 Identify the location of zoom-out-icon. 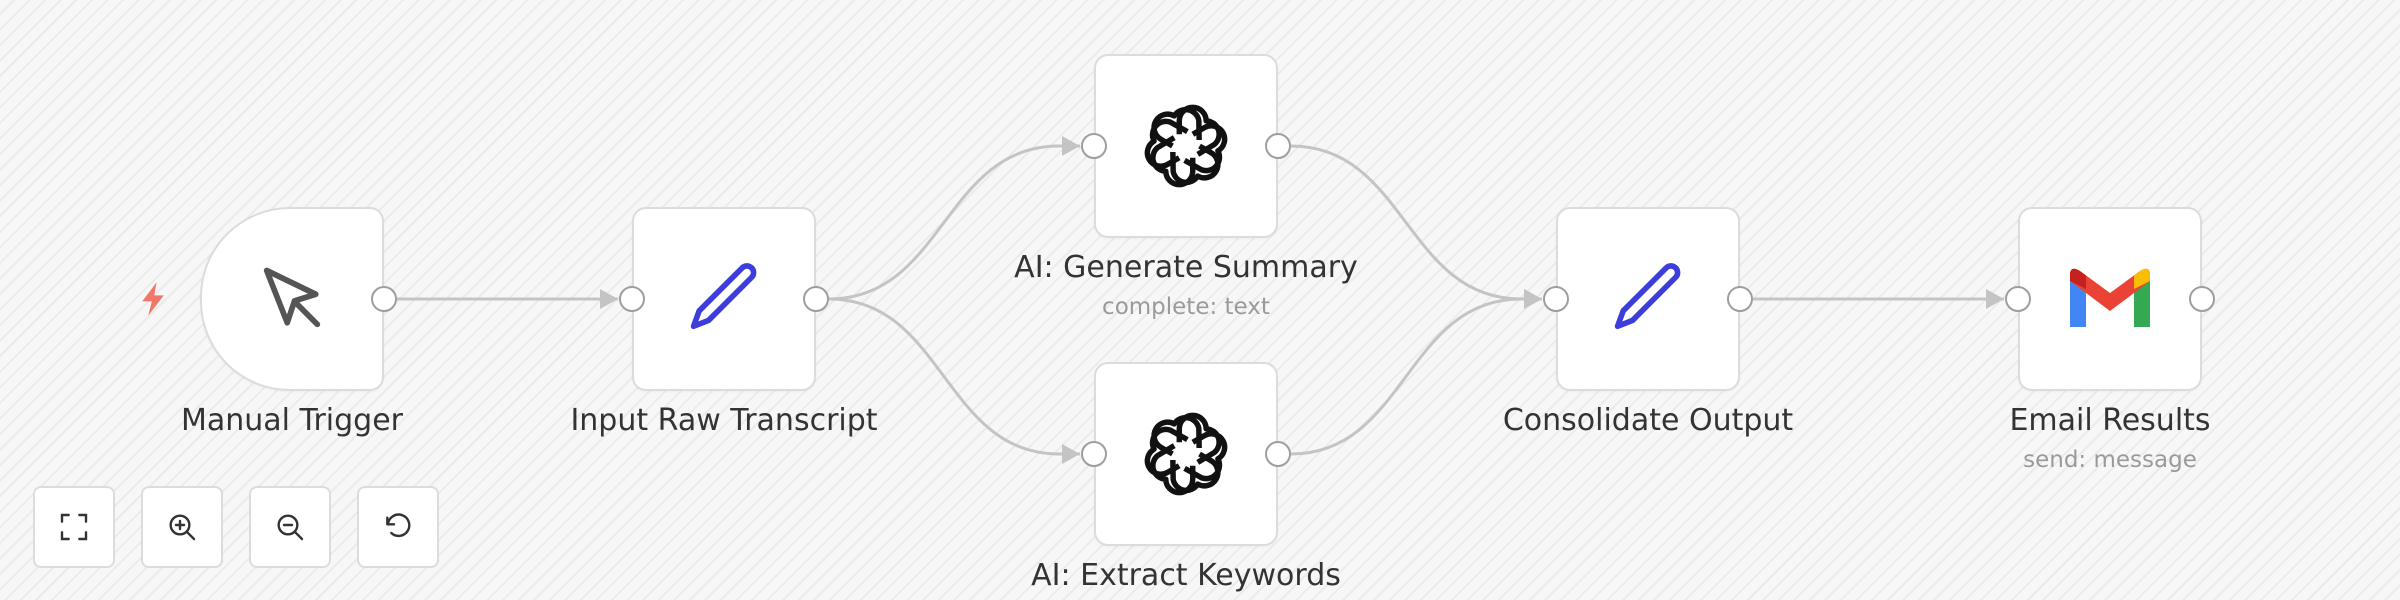
(290, 527).